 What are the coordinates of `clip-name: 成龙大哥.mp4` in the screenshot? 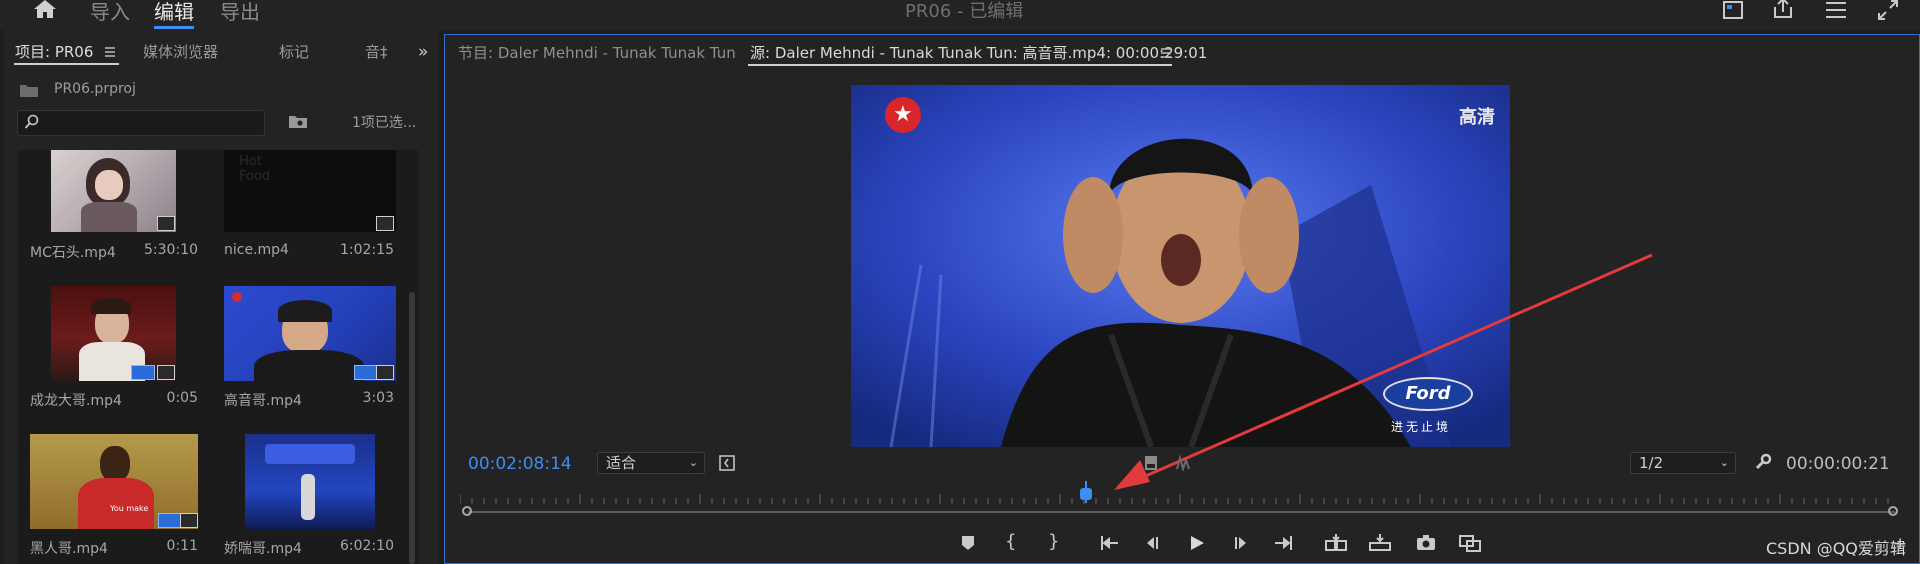 It's located at (76, 401).